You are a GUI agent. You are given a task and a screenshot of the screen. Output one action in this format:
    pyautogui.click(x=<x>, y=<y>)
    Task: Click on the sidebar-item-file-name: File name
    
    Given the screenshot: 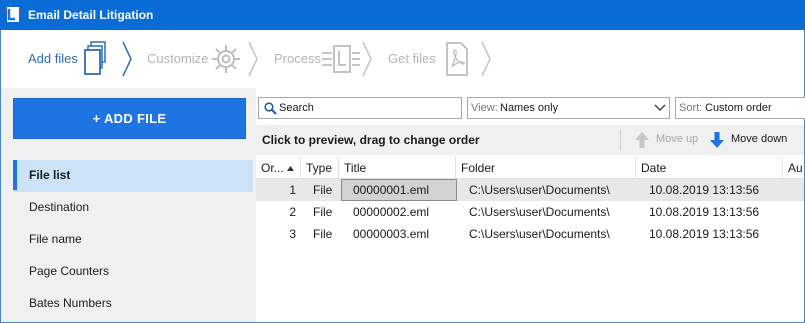 What is the action you would take?
    pyautogui.click(x=133, y=240)
    